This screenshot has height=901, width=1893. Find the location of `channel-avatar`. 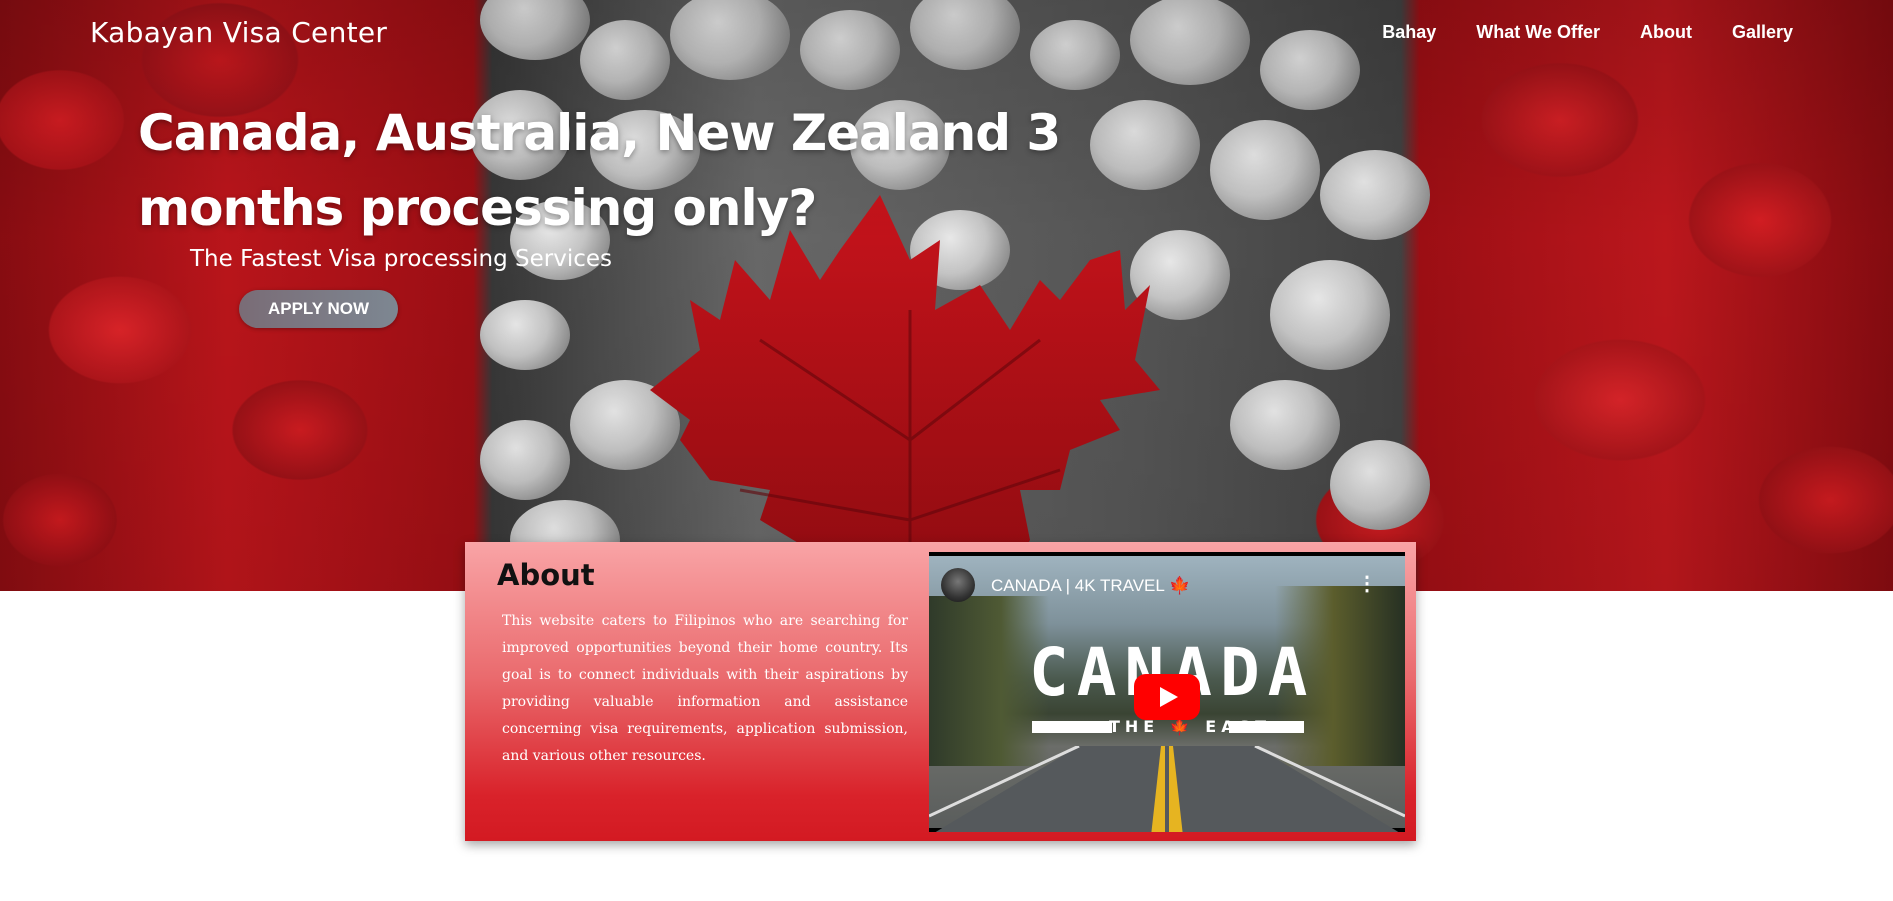

channel-avatar is located at coordinates (958, 585).